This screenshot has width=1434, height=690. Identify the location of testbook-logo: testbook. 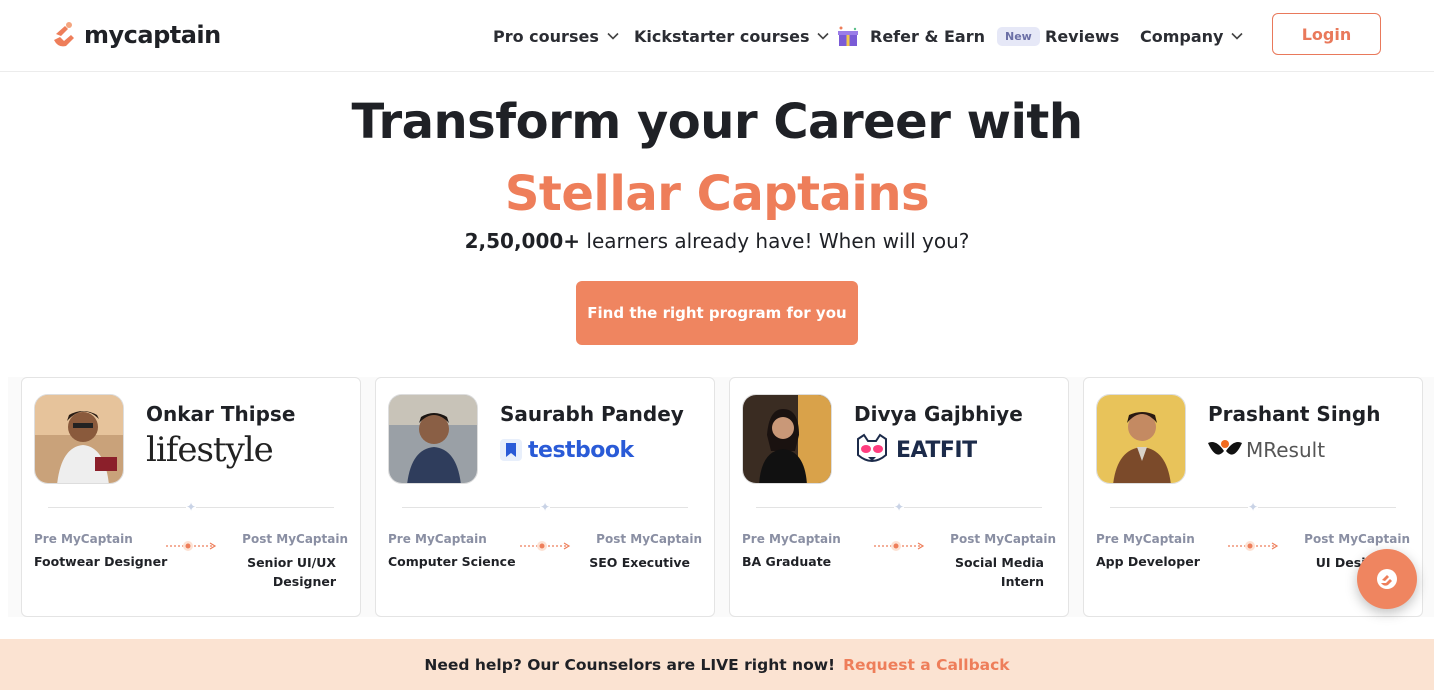
(581, 450).